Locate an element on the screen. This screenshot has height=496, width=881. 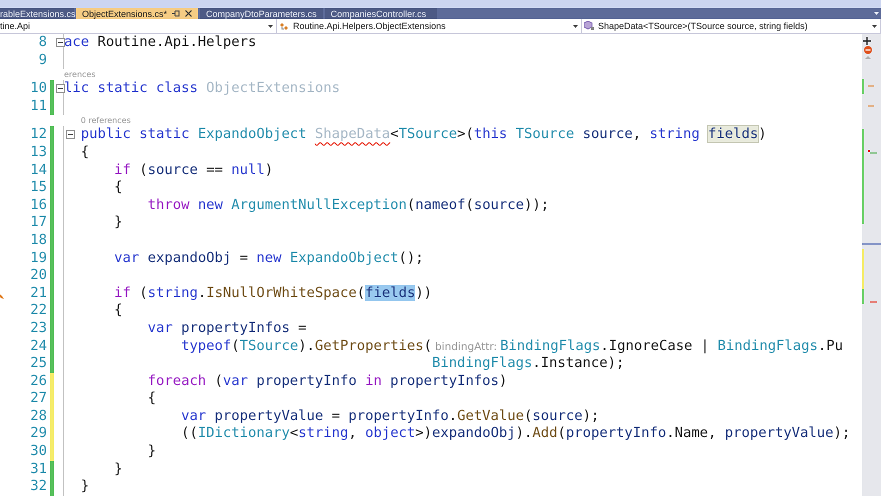
pin-icon is located at coordinates (176, 13).